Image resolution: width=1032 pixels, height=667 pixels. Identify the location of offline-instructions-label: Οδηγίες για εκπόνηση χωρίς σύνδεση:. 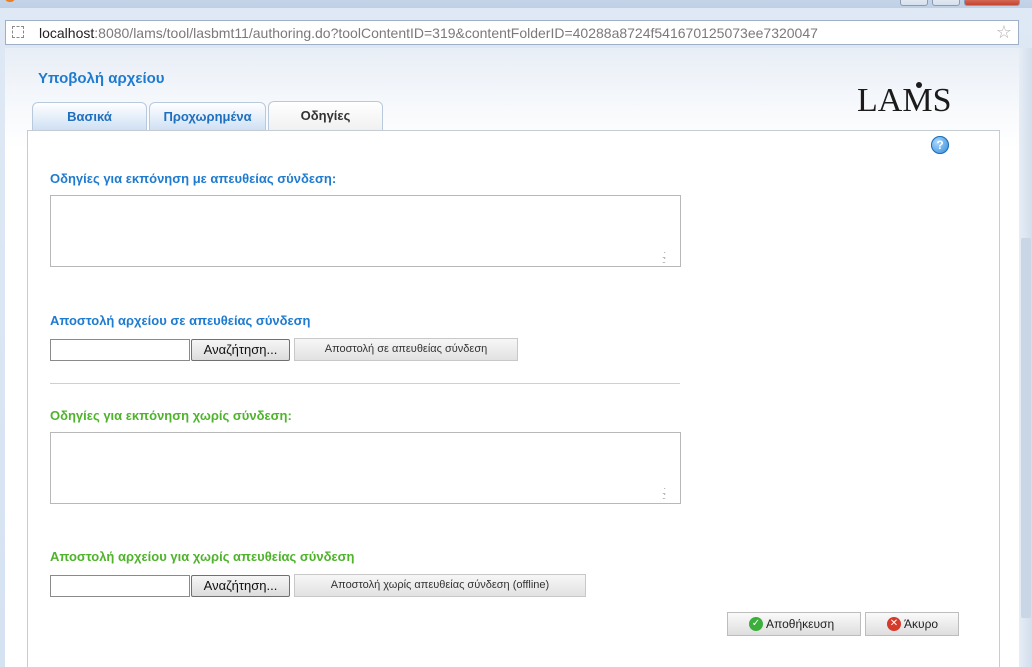
(171, 415).